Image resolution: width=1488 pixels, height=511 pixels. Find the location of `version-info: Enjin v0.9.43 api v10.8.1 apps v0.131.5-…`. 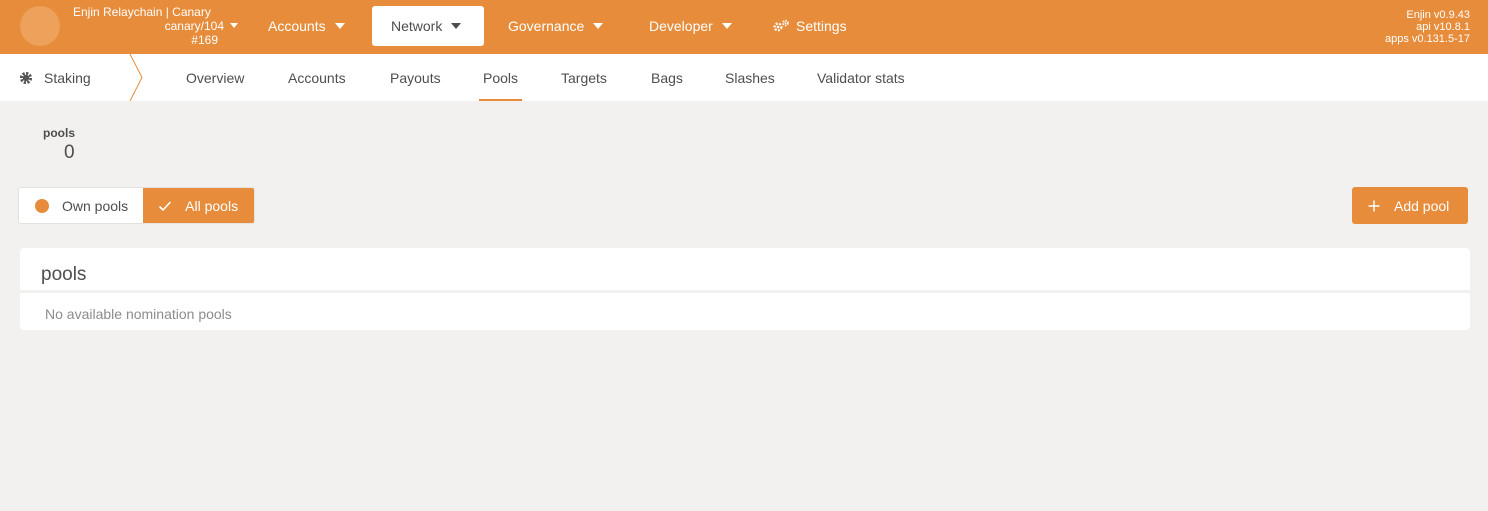

version-info: Enjin v0.9.43 api v10.8.1 apps v0.131.5-… is located at coordinates (1427, 27).